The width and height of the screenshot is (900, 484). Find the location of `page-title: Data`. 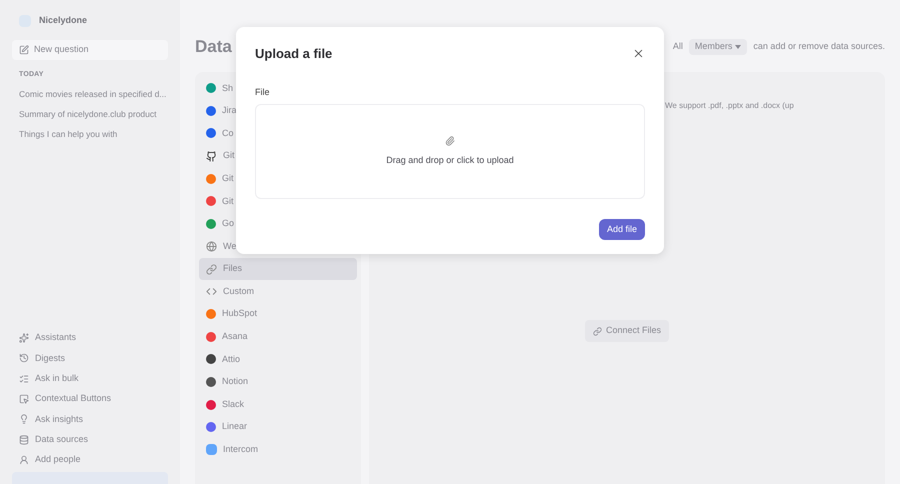

page-title: Data is located at coordinates (213, 47).